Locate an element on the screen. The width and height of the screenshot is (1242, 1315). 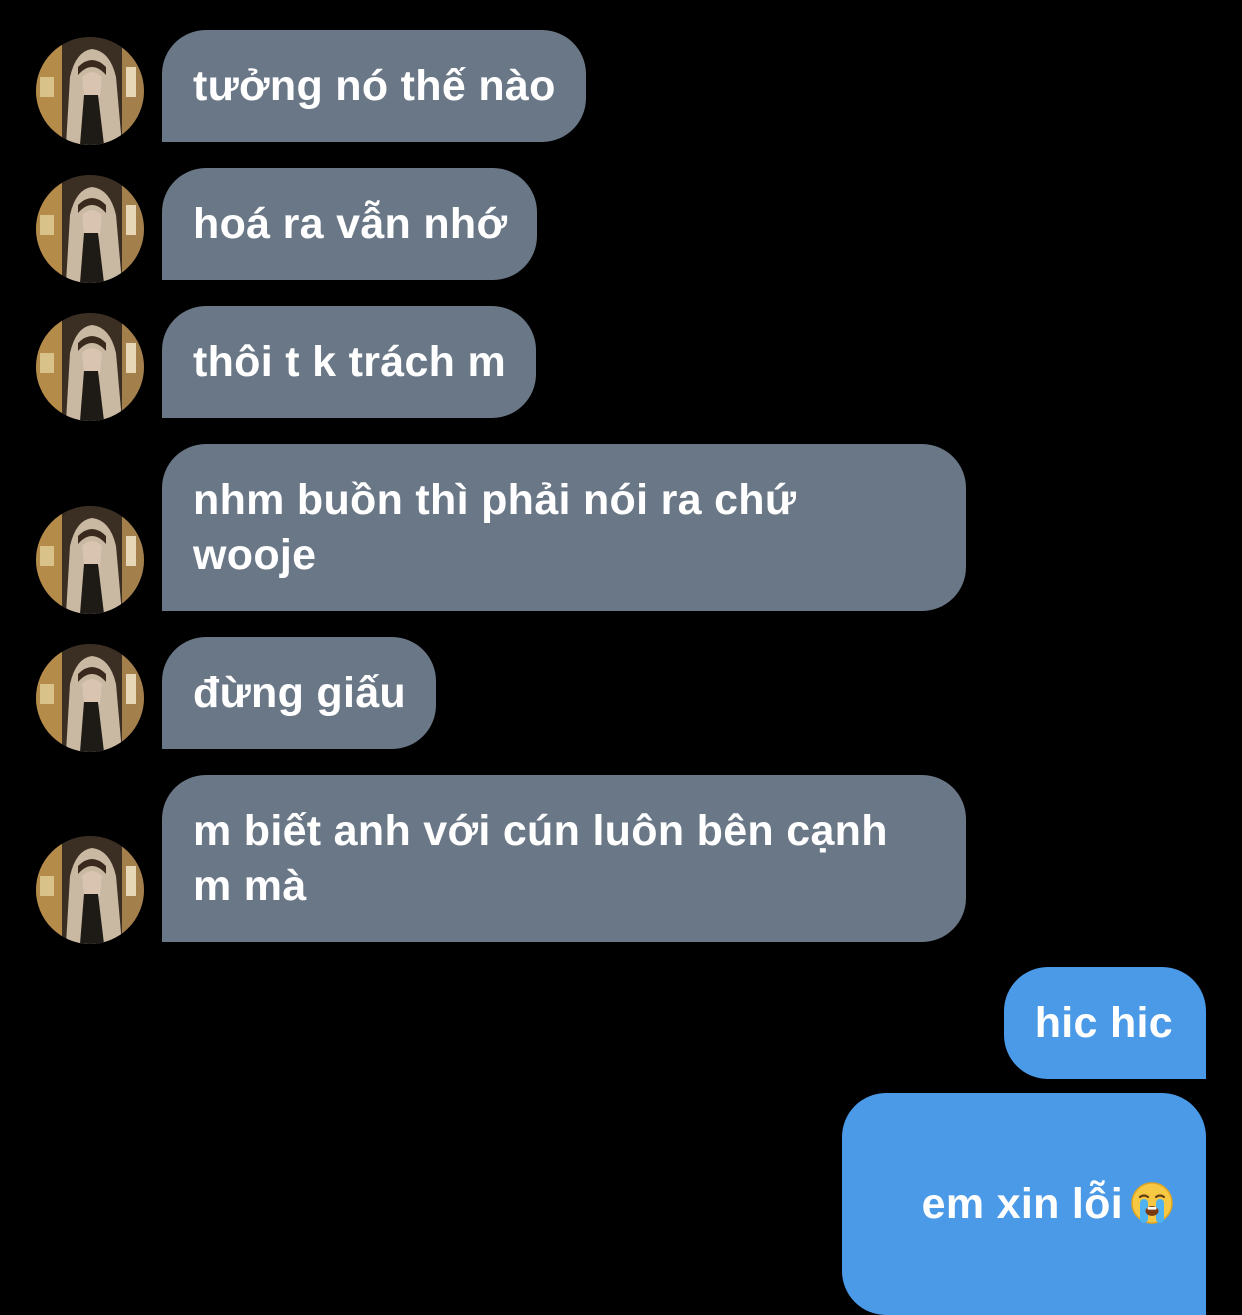
outgoing-message-bubble: em xin lỗi is located at coordinates (1023, 1204).